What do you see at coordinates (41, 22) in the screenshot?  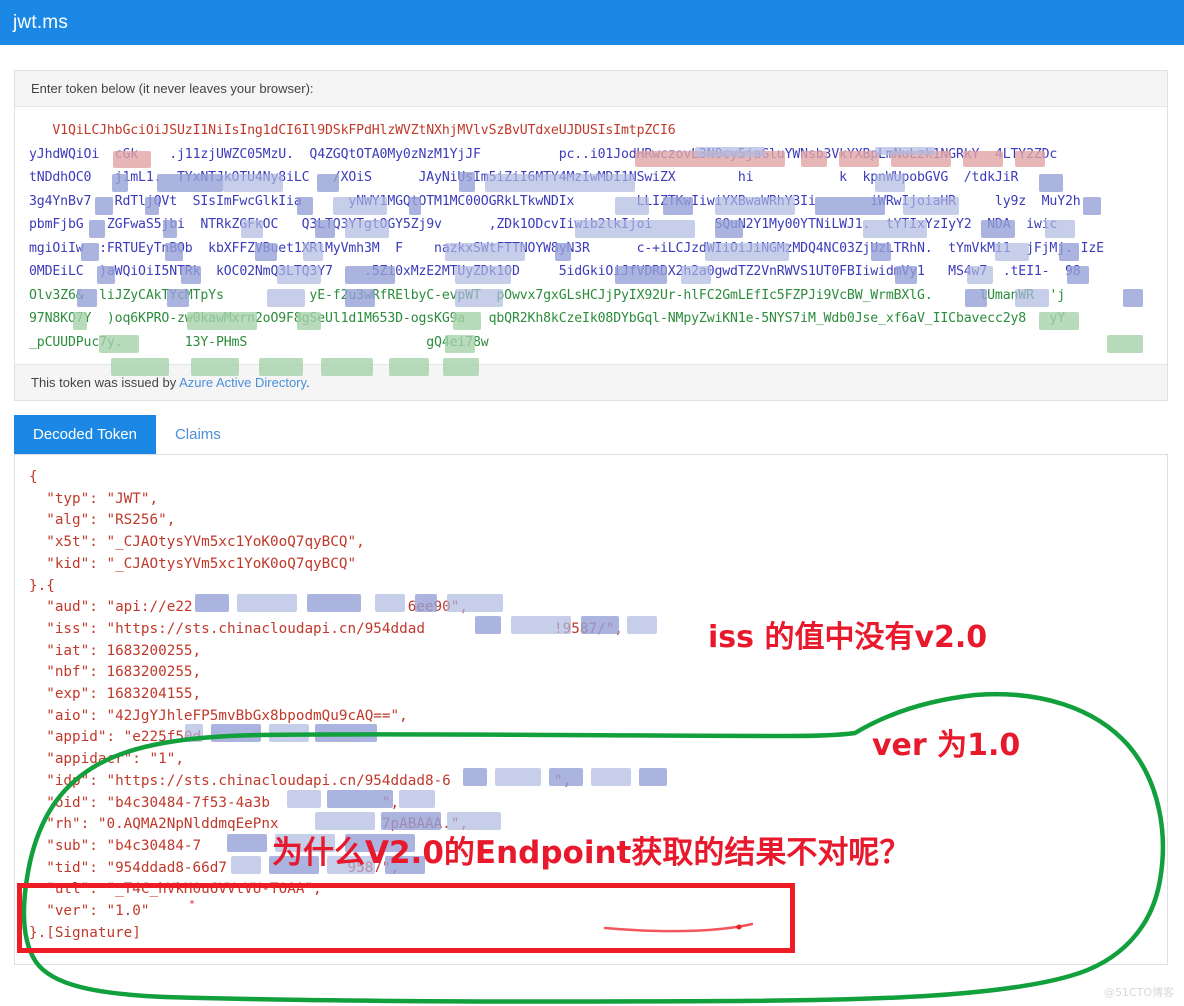 I see `app-title: jwt.ms` at bounding box center [41, 22].